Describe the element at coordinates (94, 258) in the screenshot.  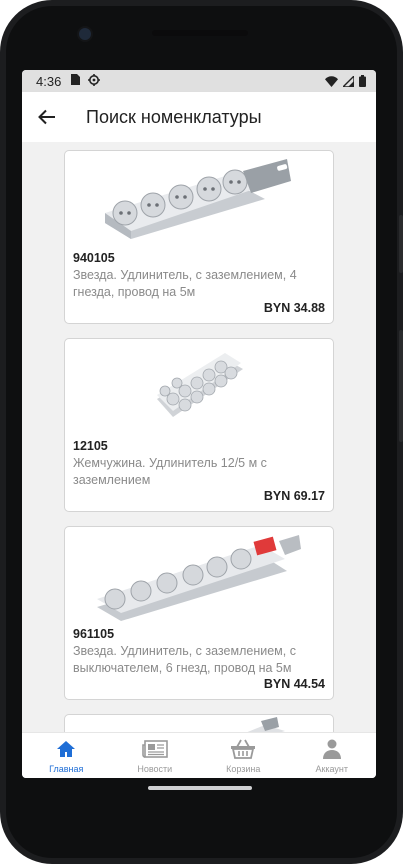
I see `product-code: 940105` at that location.